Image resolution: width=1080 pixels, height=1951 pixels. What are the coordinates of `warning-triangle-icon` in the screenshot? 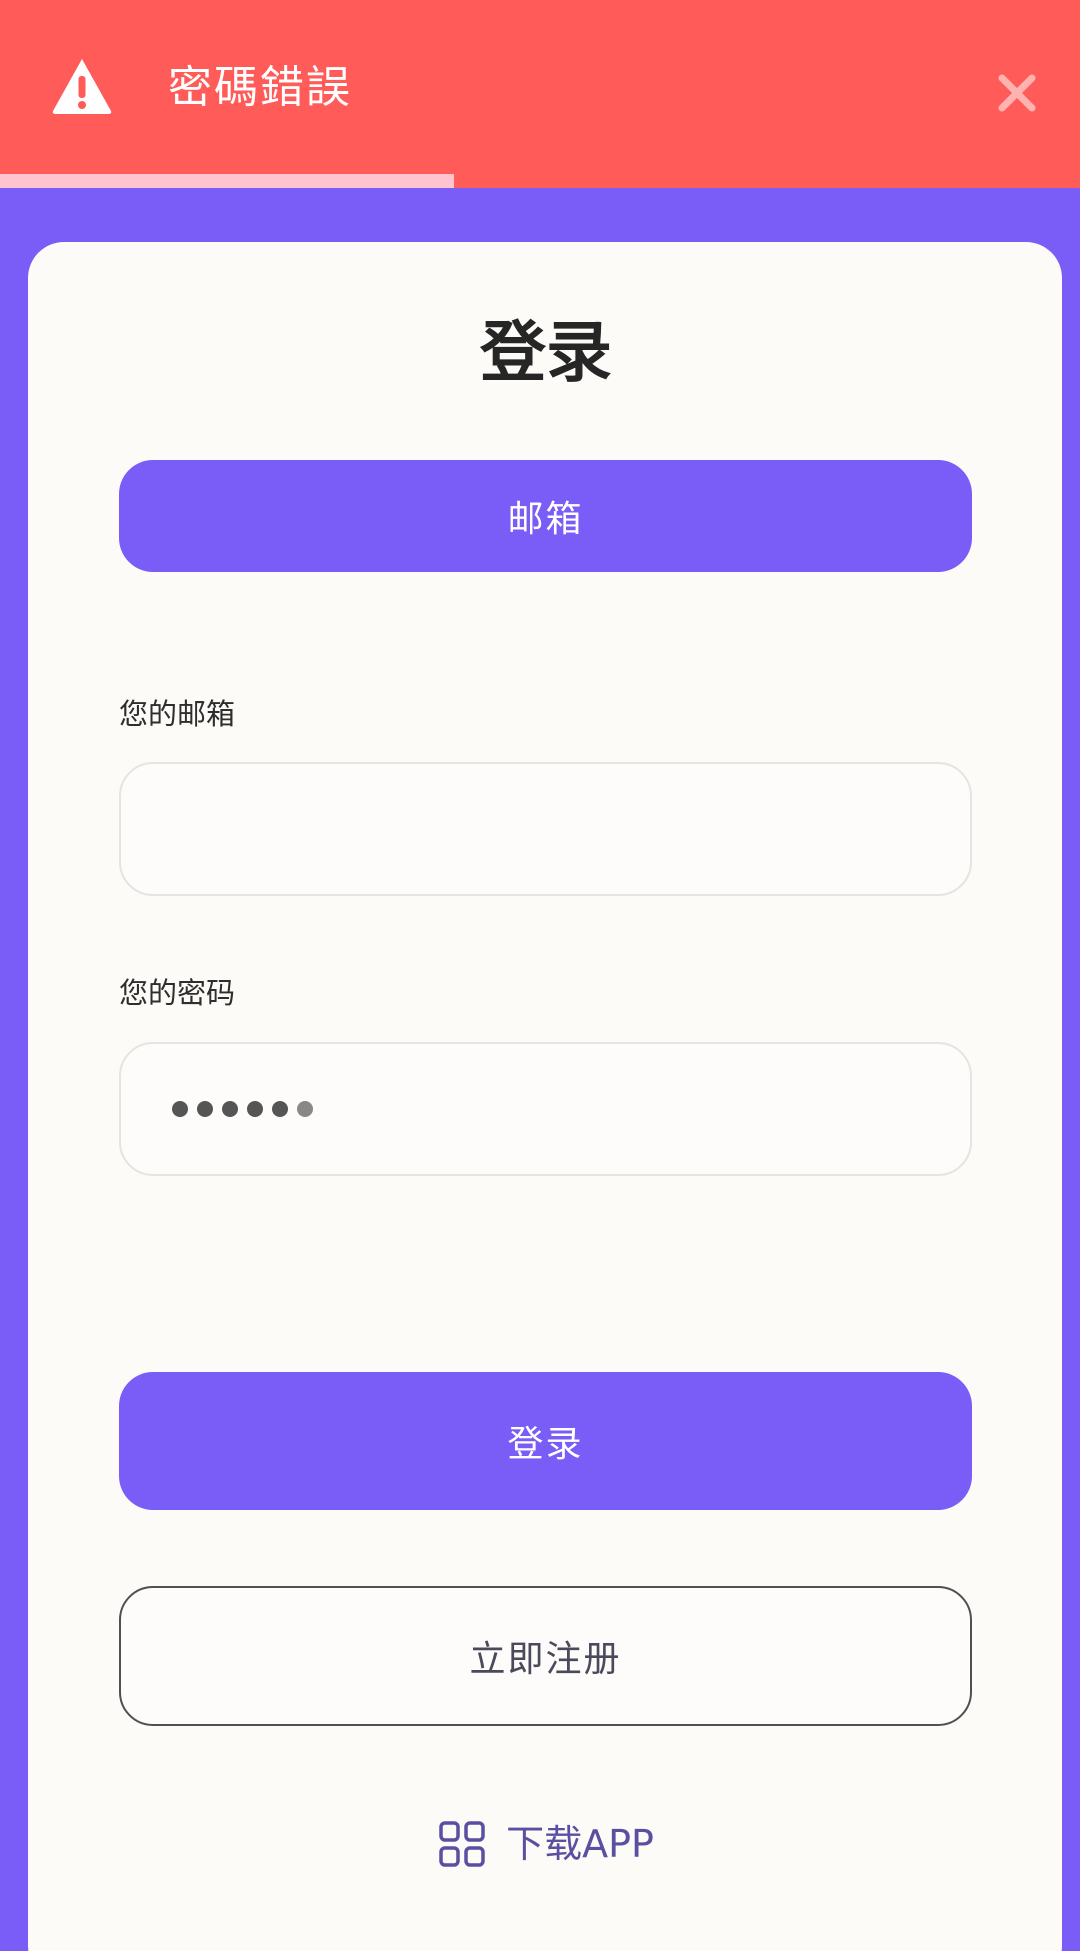 It's located at (82, 86).